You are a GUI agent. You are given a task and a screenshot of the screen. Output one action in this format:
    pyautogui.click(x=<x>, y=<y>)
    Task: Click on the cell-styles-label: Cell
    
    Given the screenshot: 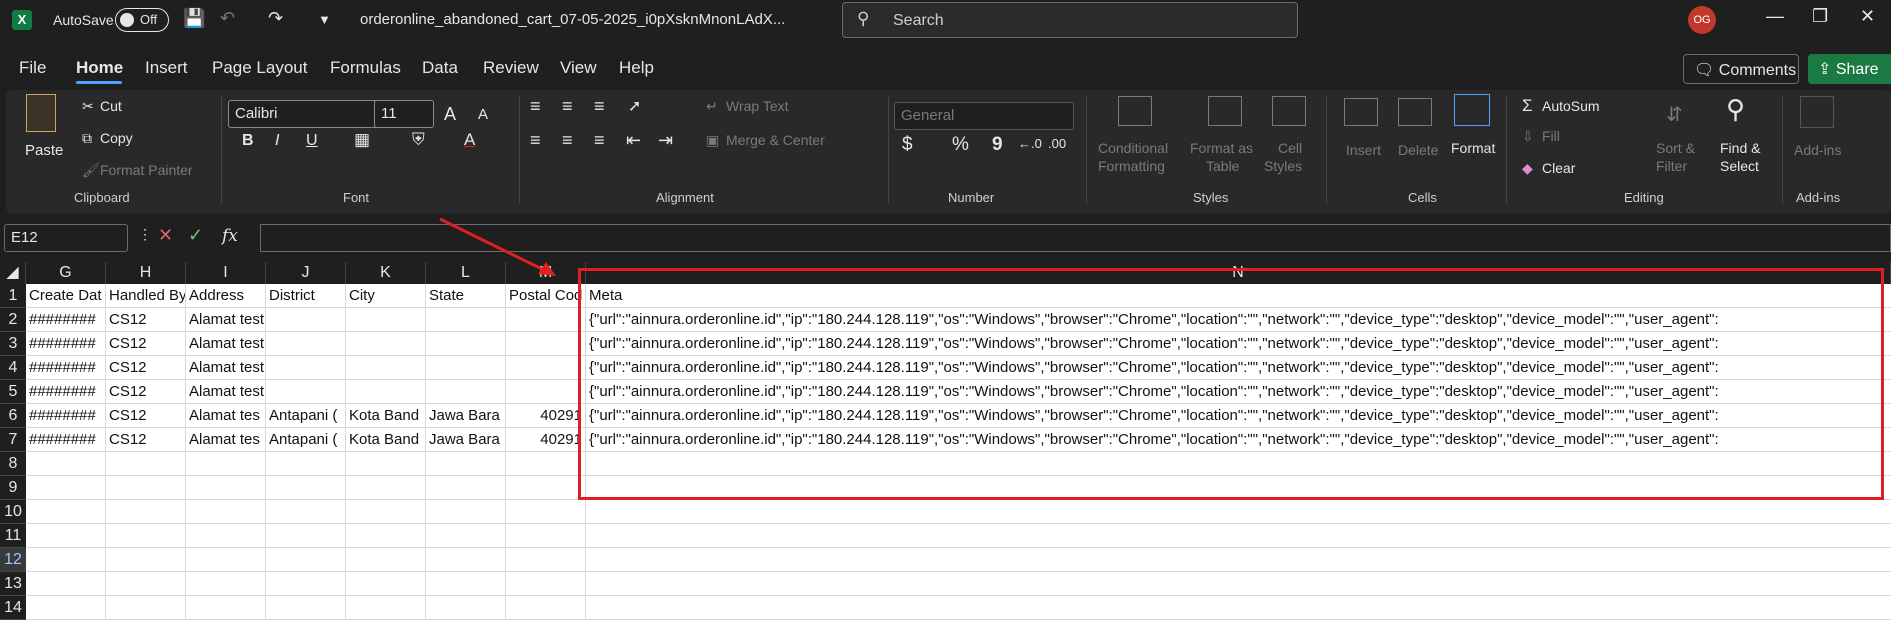 What is the action you would take?
    pyautogui.click(x=1290, y=148)
    